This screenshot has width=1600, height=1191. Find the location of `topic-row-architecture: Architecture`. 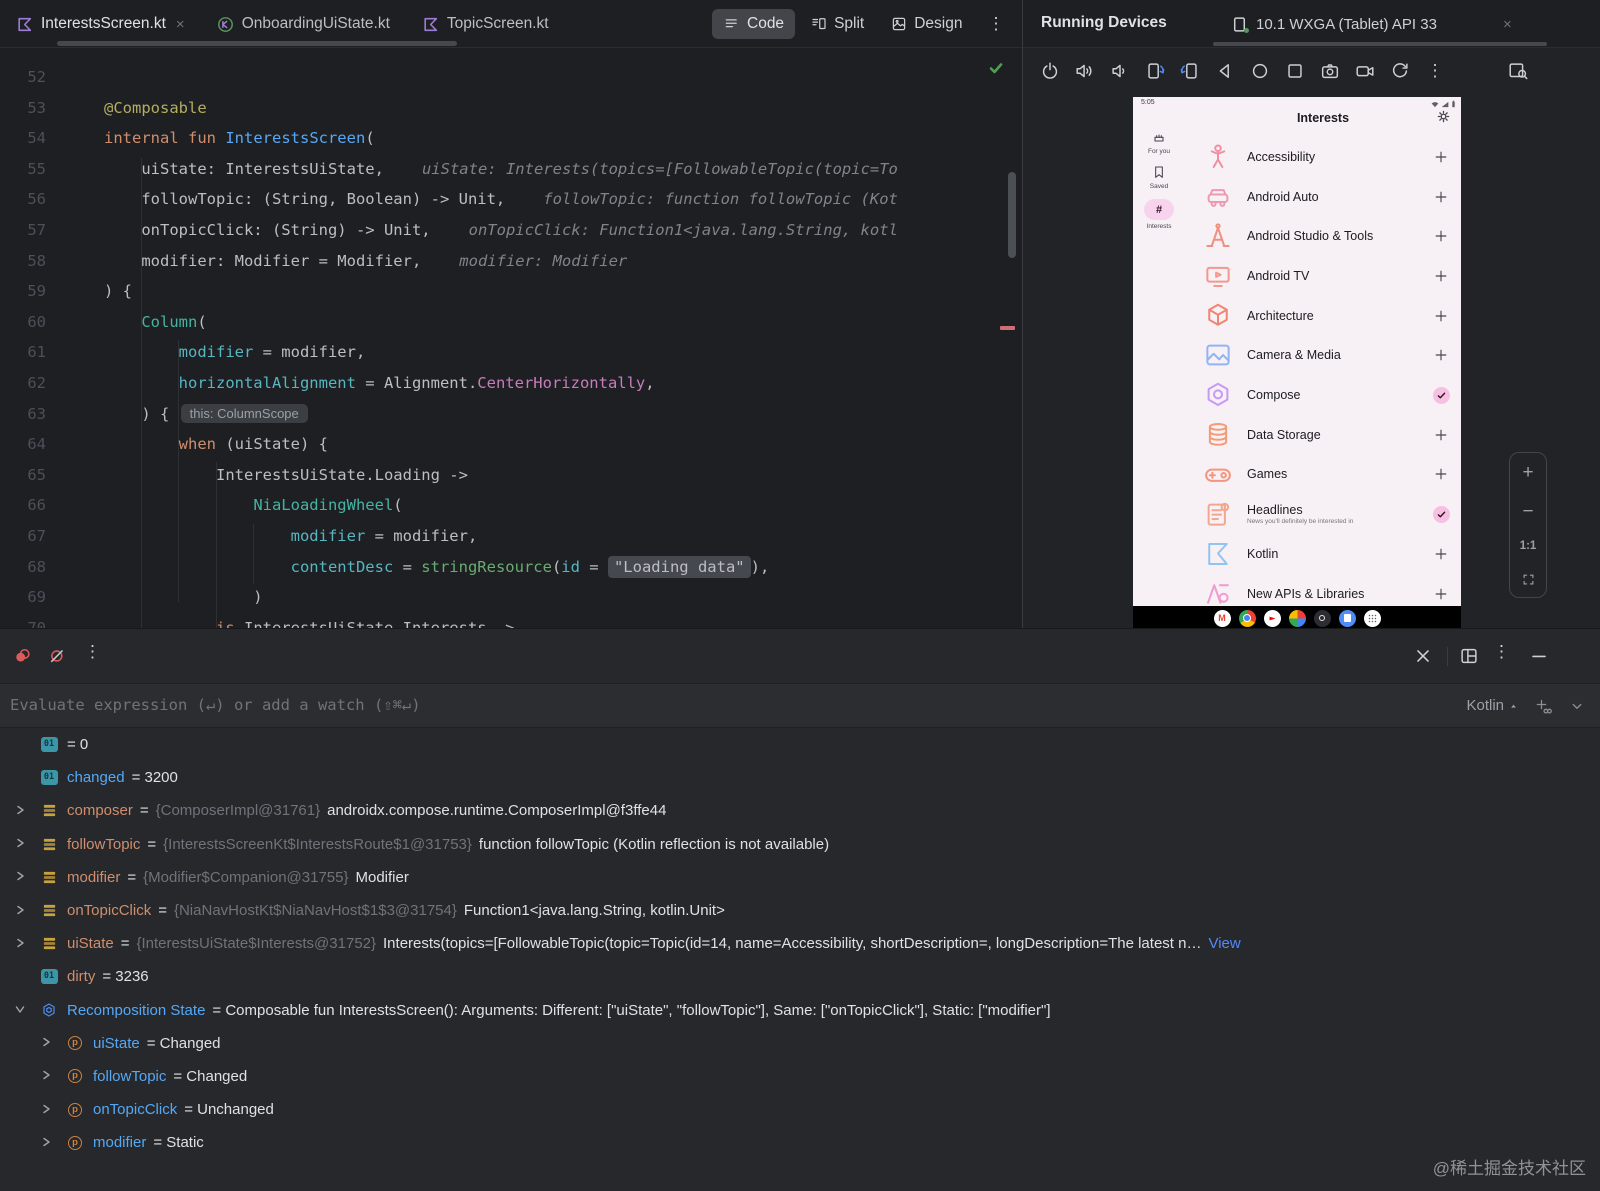

topic-row-architecture: Architecture is located at coordinates (1323, 316).